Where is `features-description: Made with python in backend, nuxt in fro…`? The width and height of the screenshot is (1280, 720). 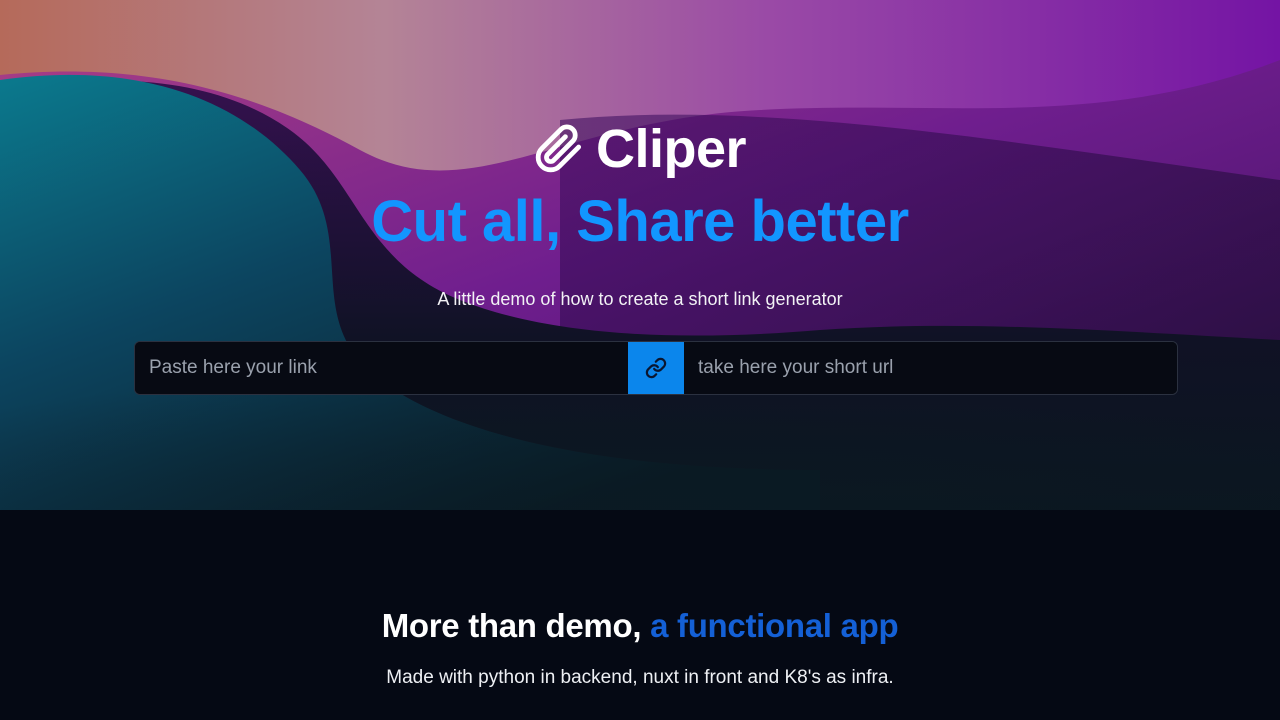
features-description: Made with python in backend, nuxt in fro… is located at coordinates (640, 677).